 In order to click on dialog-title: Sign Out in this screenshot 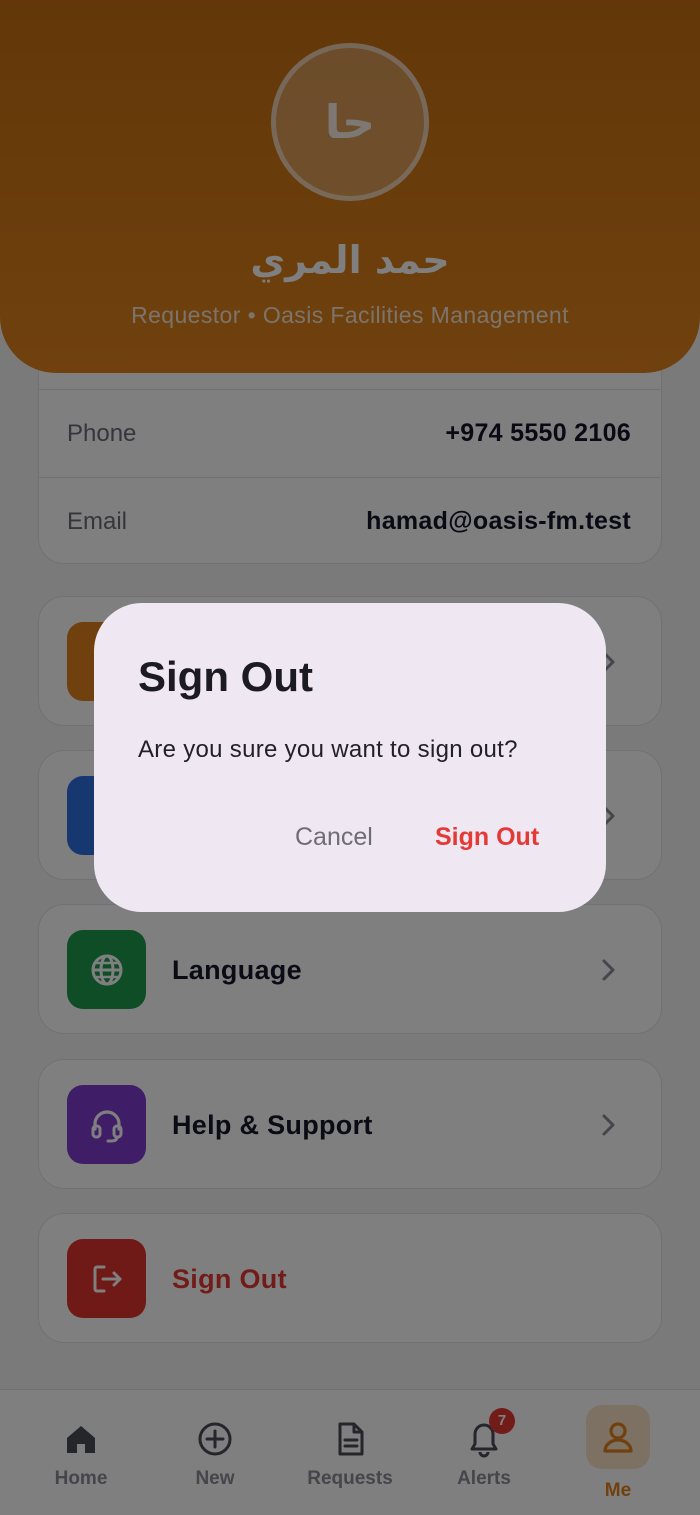, I will do `click(225, 676)`.